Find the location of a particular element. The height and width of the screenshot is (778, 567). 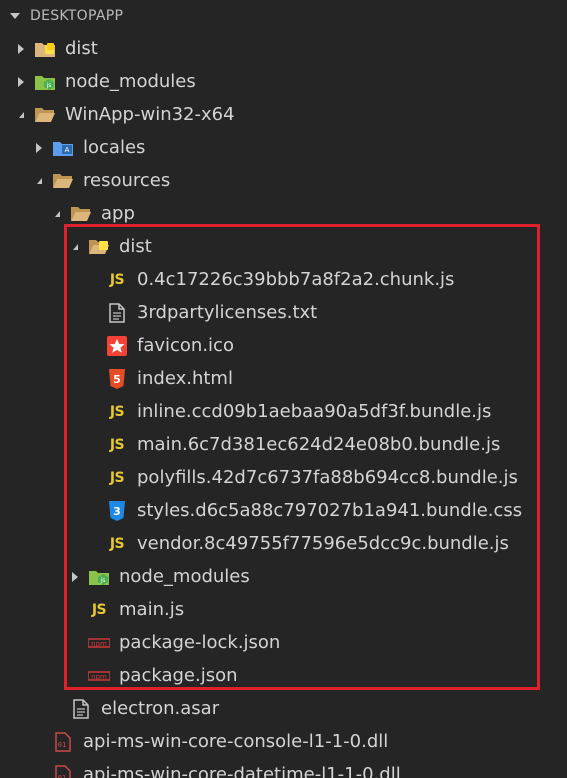

tree-file-item: npm package.json is located at coordinates (283, 675).